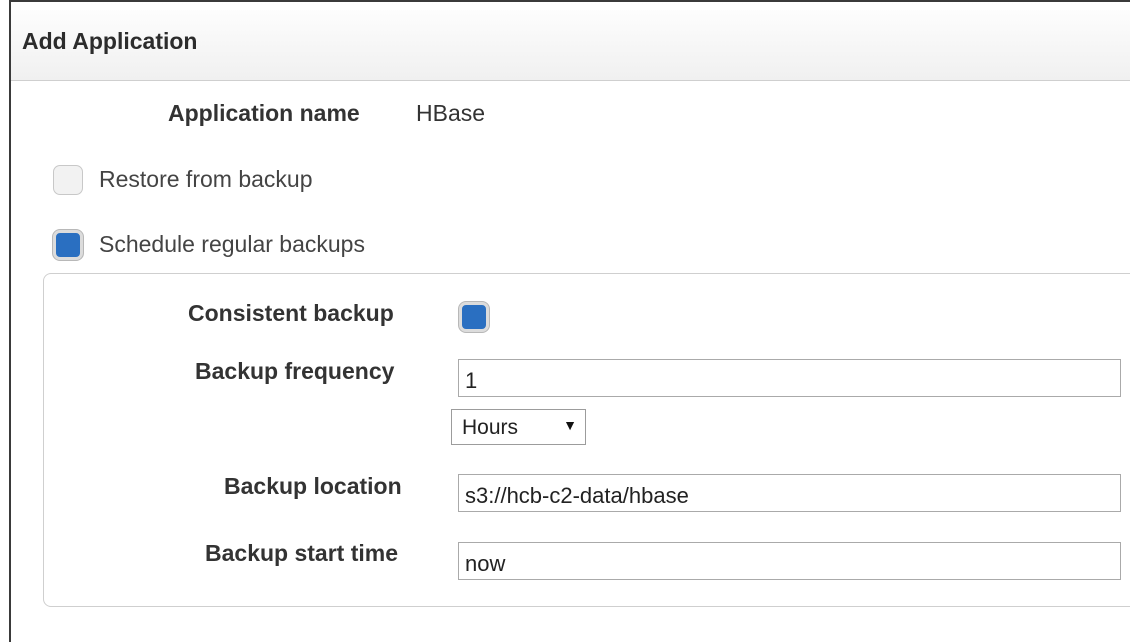 The height and width of the screenshot is (642, 1130). I want to click on restore-from-backup-checkbox, so click(68, 180).